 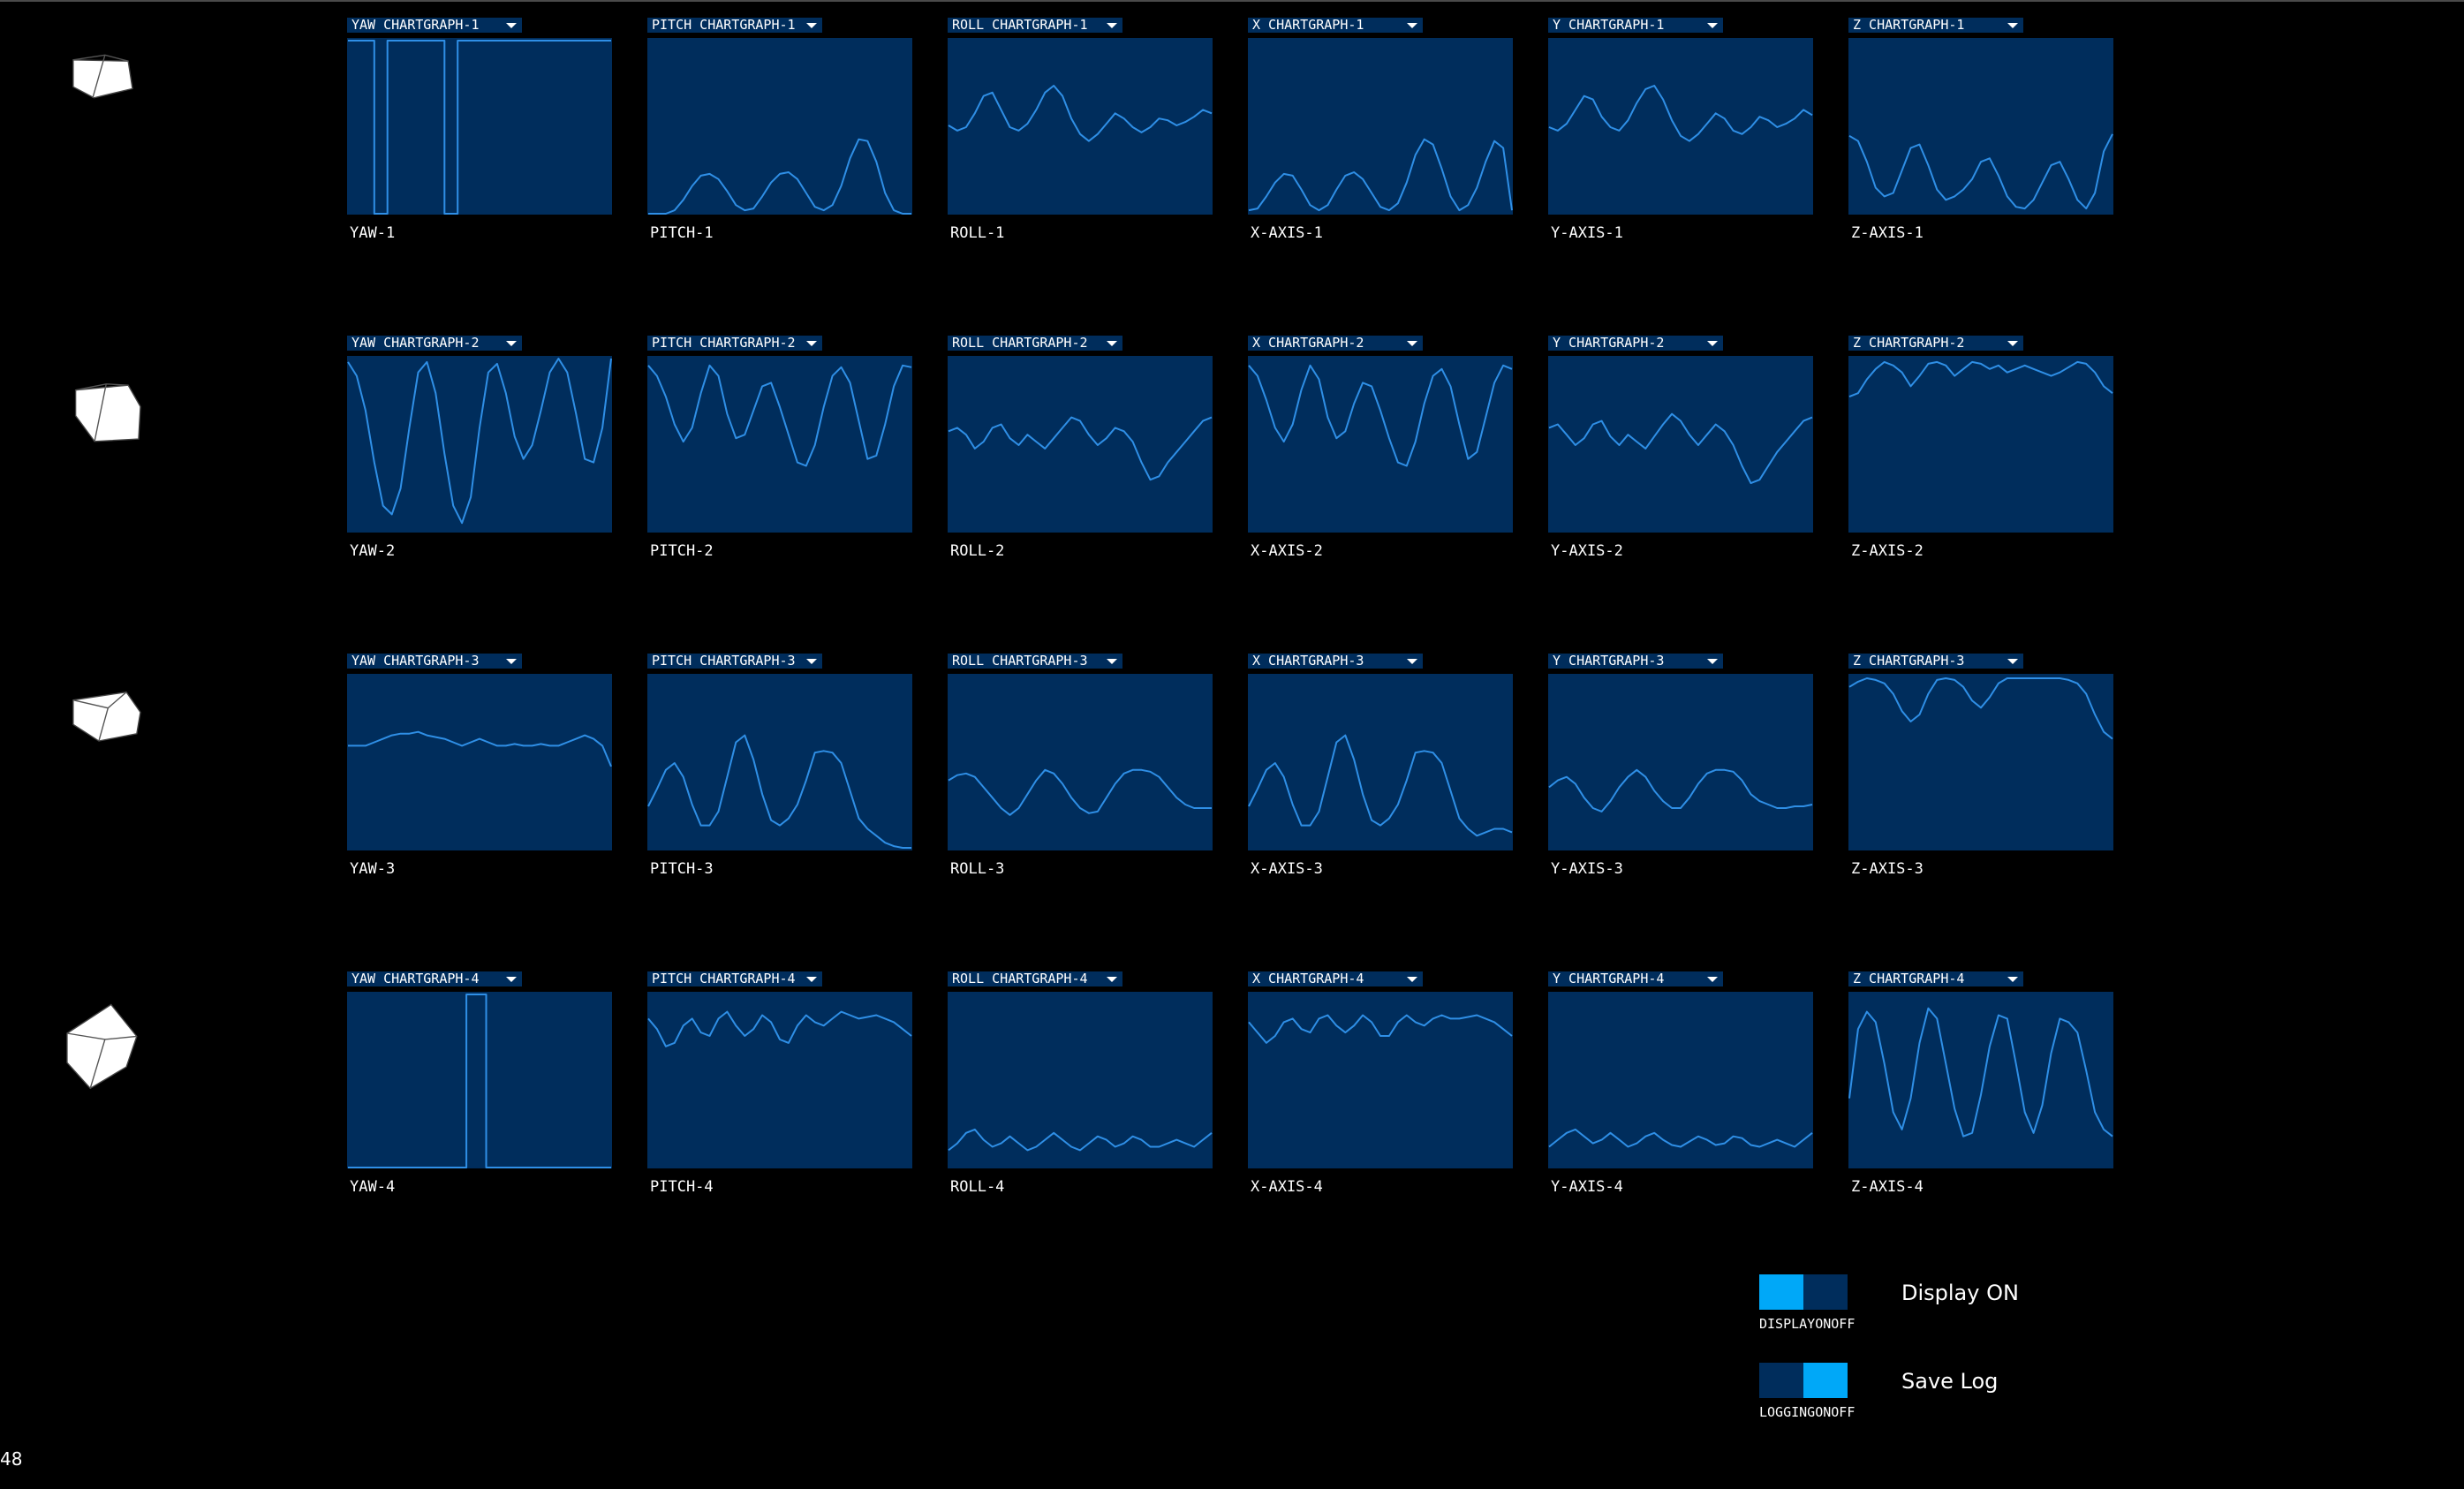 I want to click on chartgraph-dropdown: YAW CHARTGRAPH-2, so click(x=434, y=343).